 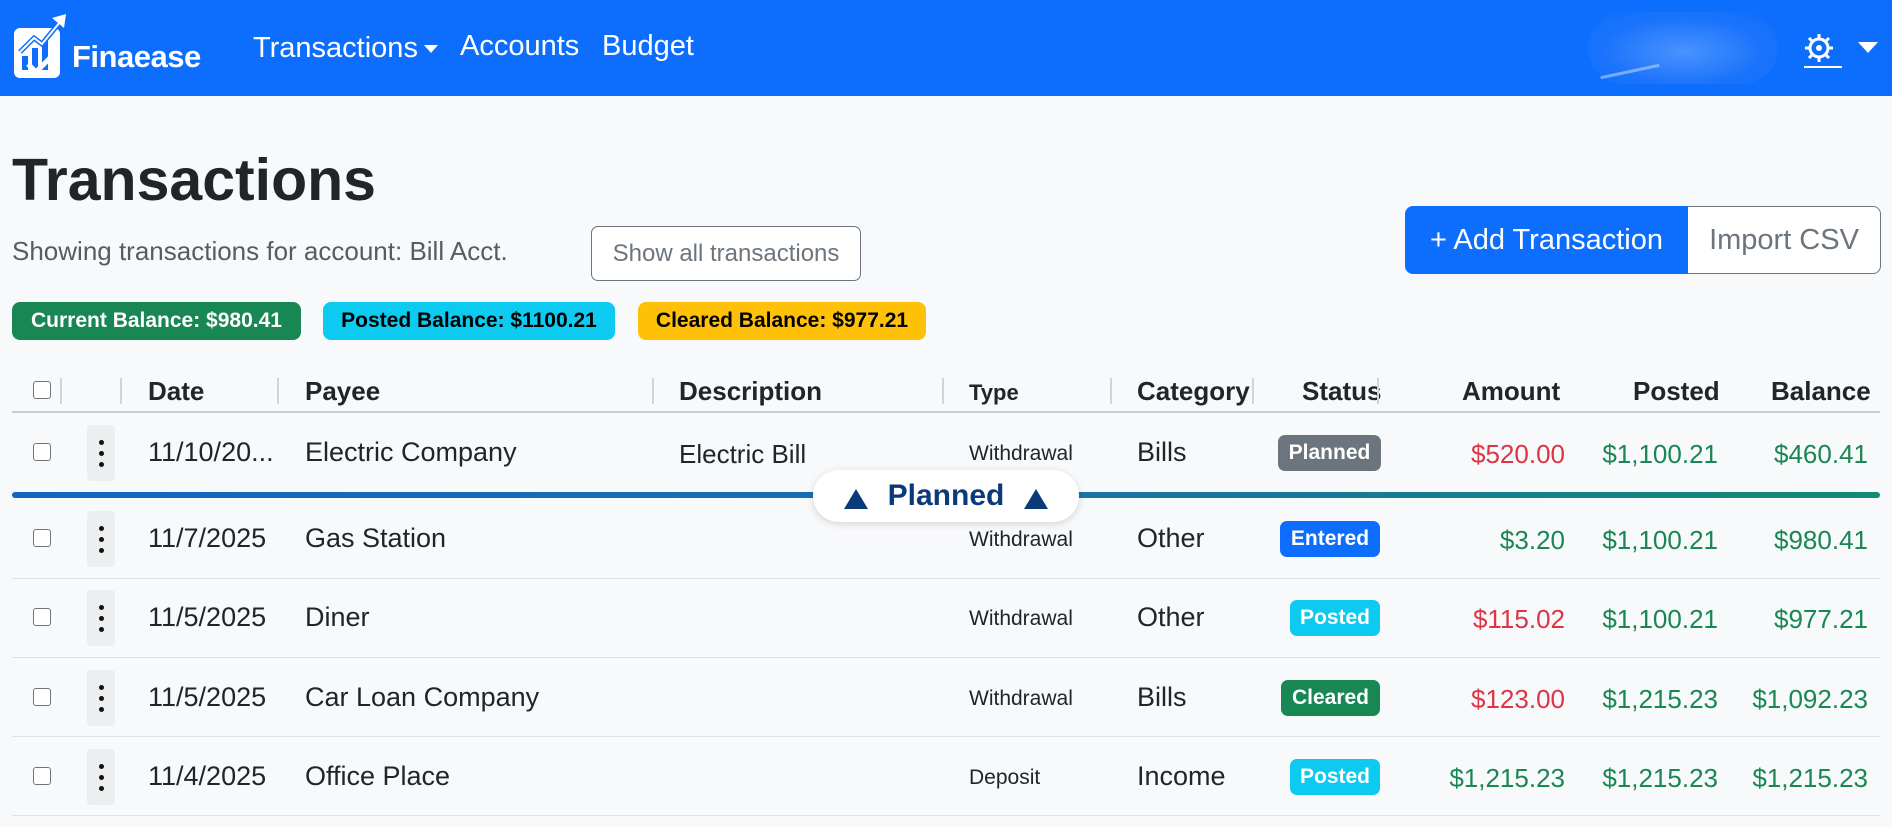 What do you see at coordinates (337, 617) in the screenshot?
I see `row-payee: Diner` at bounding box center [337, 617].